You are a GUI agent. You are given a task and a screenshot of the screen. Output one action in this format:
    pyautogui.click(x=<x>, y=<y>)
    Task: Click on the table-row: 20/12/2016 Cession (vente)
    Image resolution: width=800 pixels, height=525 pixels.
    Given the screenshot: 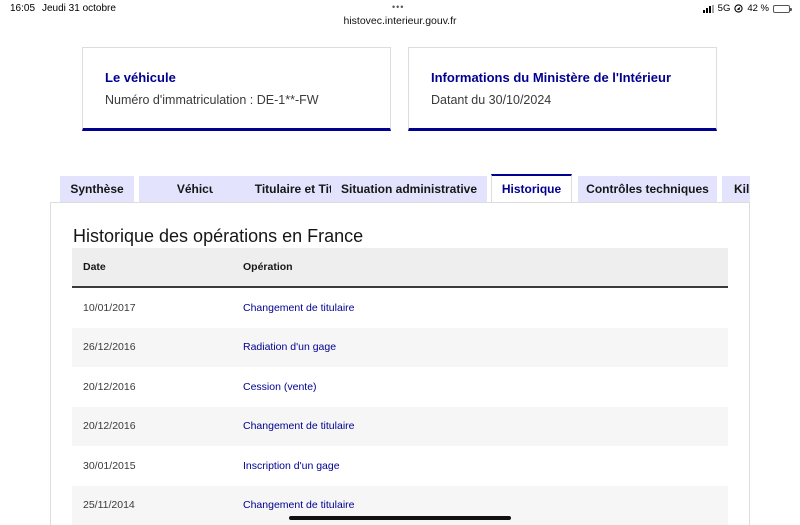 What is the action you would take?
    pyautogui.click(x=400, y=387)
    